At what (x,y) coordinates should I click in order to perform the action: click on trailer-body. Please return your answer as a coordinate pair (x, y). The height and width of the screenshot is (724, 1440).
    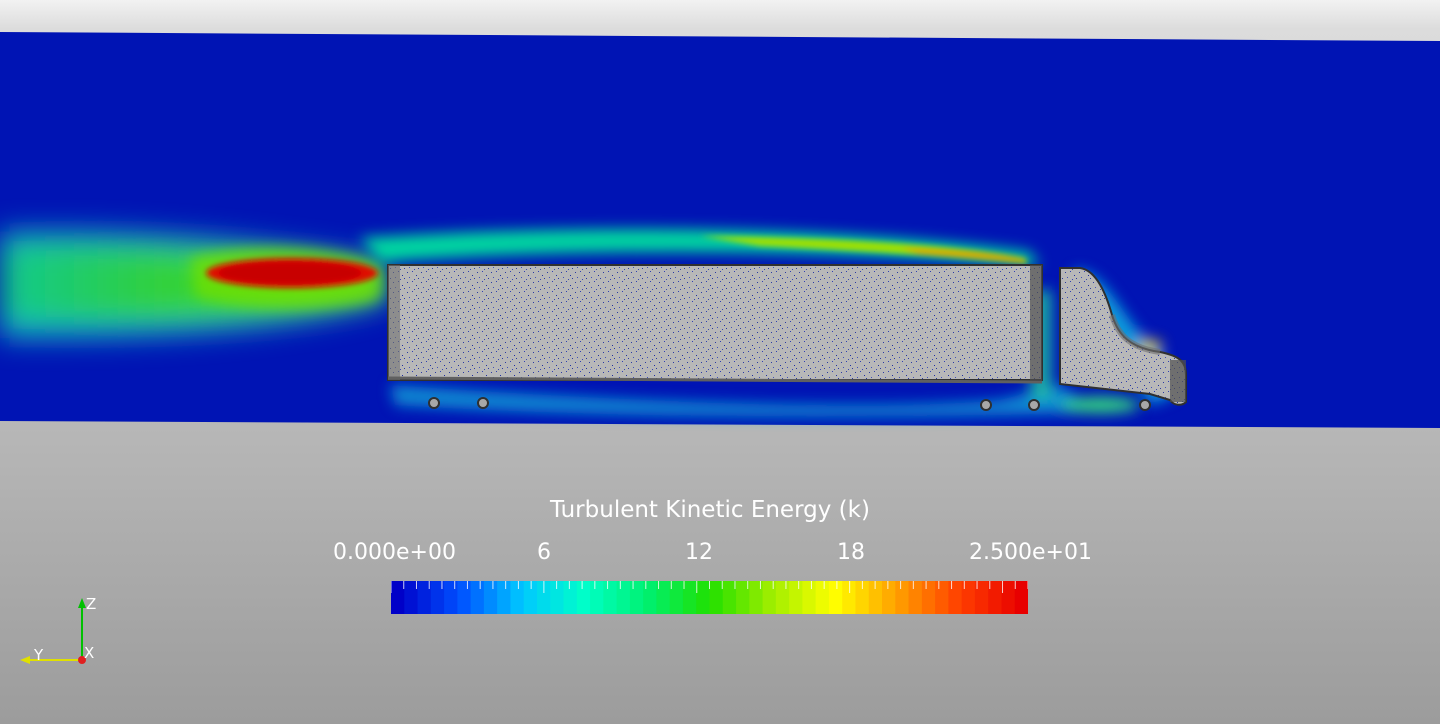
    Looking at the image, I should click on (715, 324).